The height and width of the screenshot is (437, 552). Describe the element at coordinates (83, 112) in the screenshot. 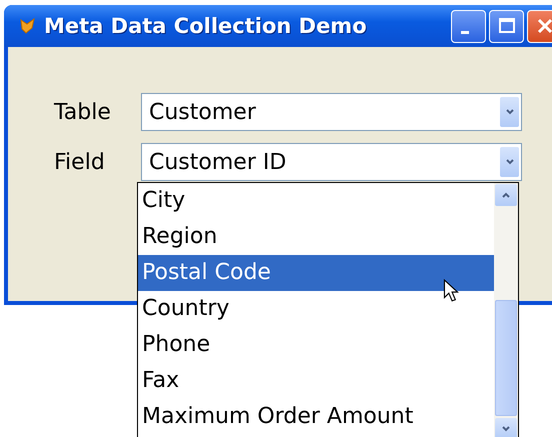

I see `field-label: Table` at that location.